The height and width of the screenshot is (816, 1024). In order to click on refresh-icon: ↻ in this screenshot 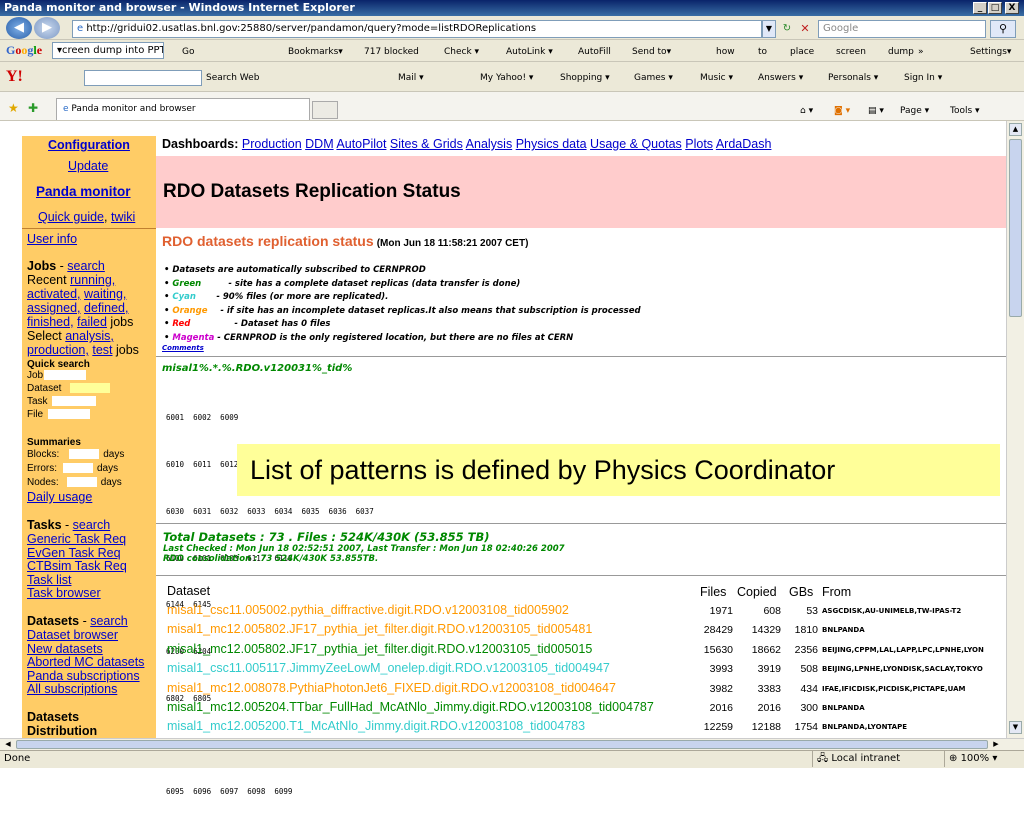, I will do `click(787, 29)`.